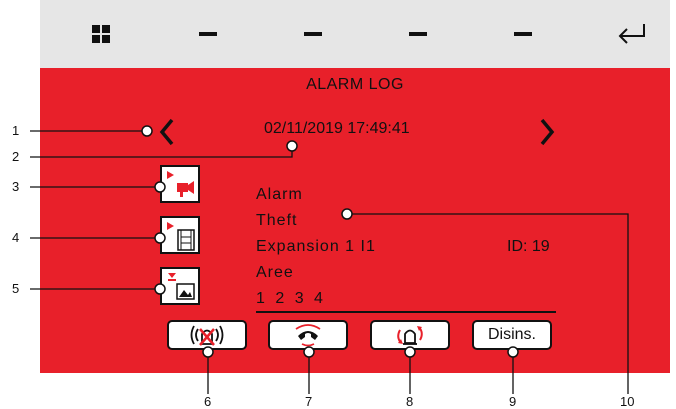  I want to click on callout-5-marker, so click(160, 289).